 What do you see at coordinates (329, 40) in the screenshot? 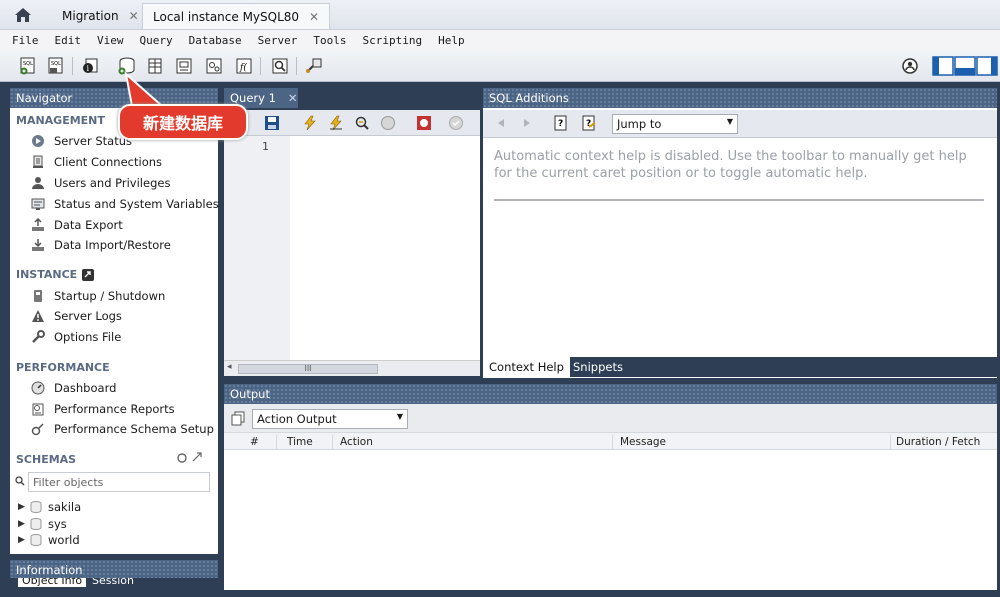
I see `menu-tools: Tools` at bounding box center [329, 40].